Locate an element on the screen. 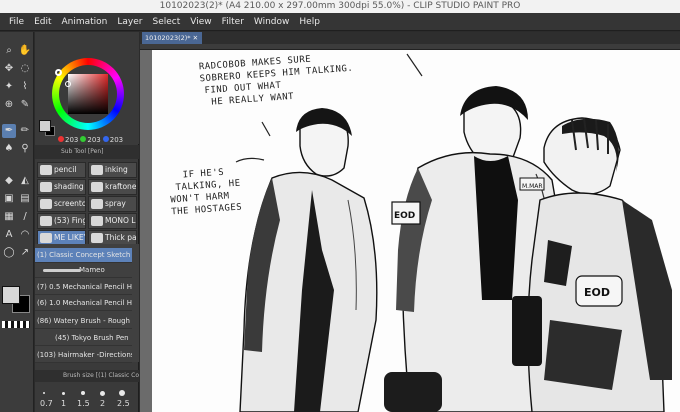  subtool-mono-line: MONO LI is located at coordinates (112, 221).